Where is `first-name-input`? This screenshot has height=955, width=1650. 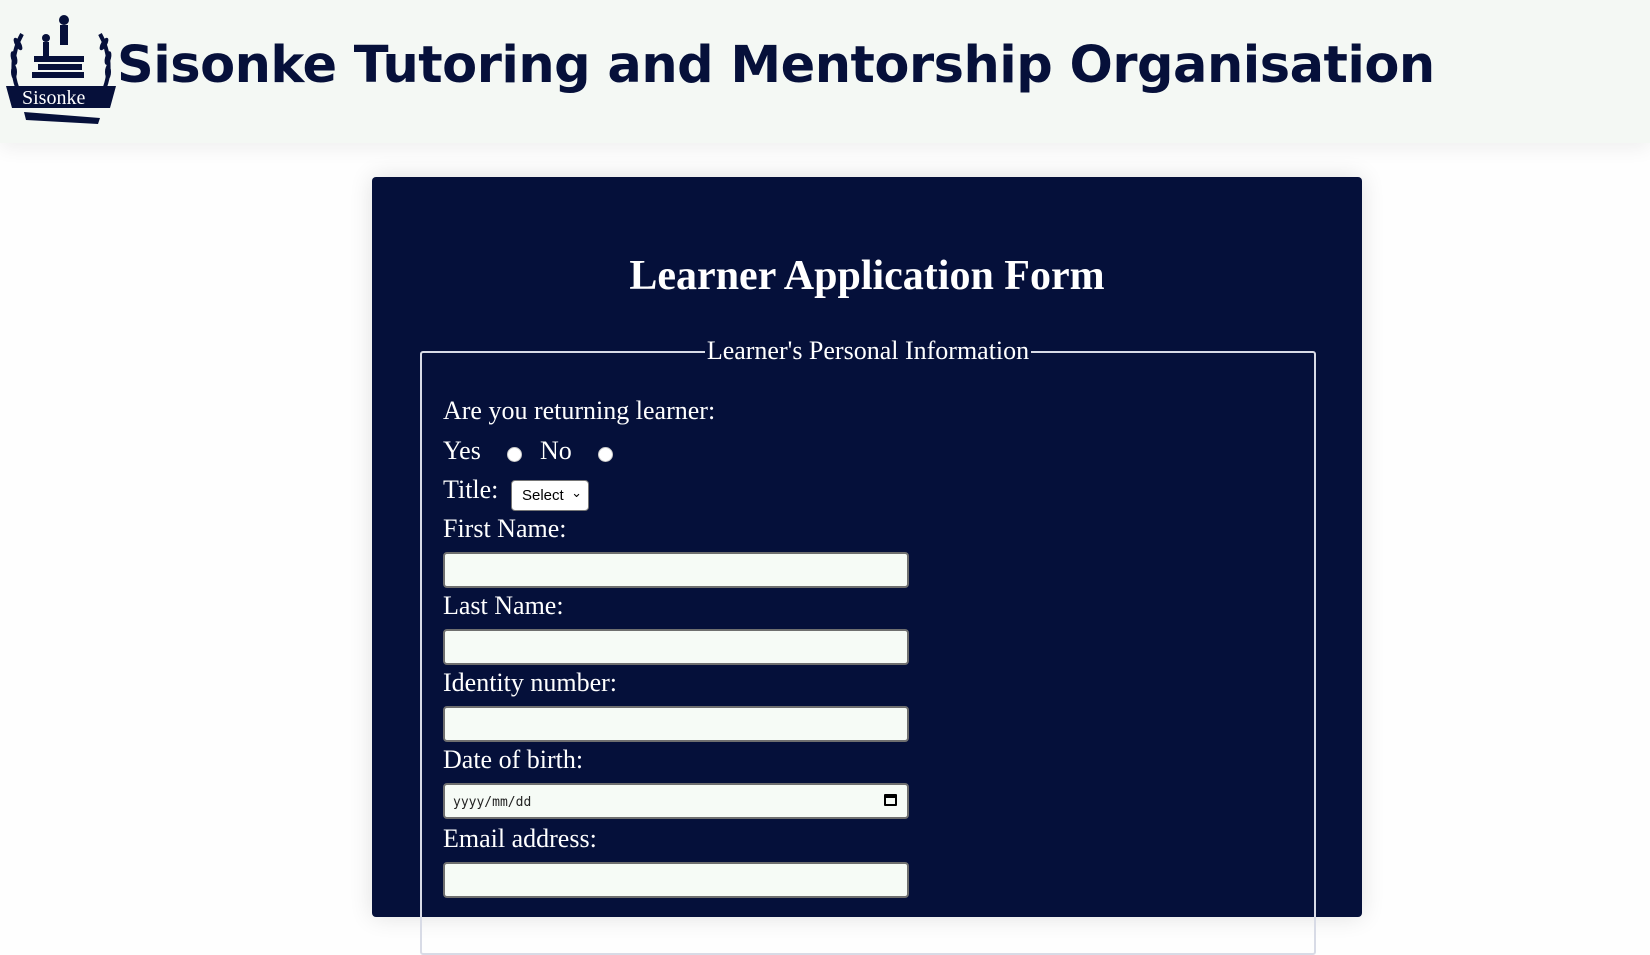
first-name-input is located at coordinates (676, 570).